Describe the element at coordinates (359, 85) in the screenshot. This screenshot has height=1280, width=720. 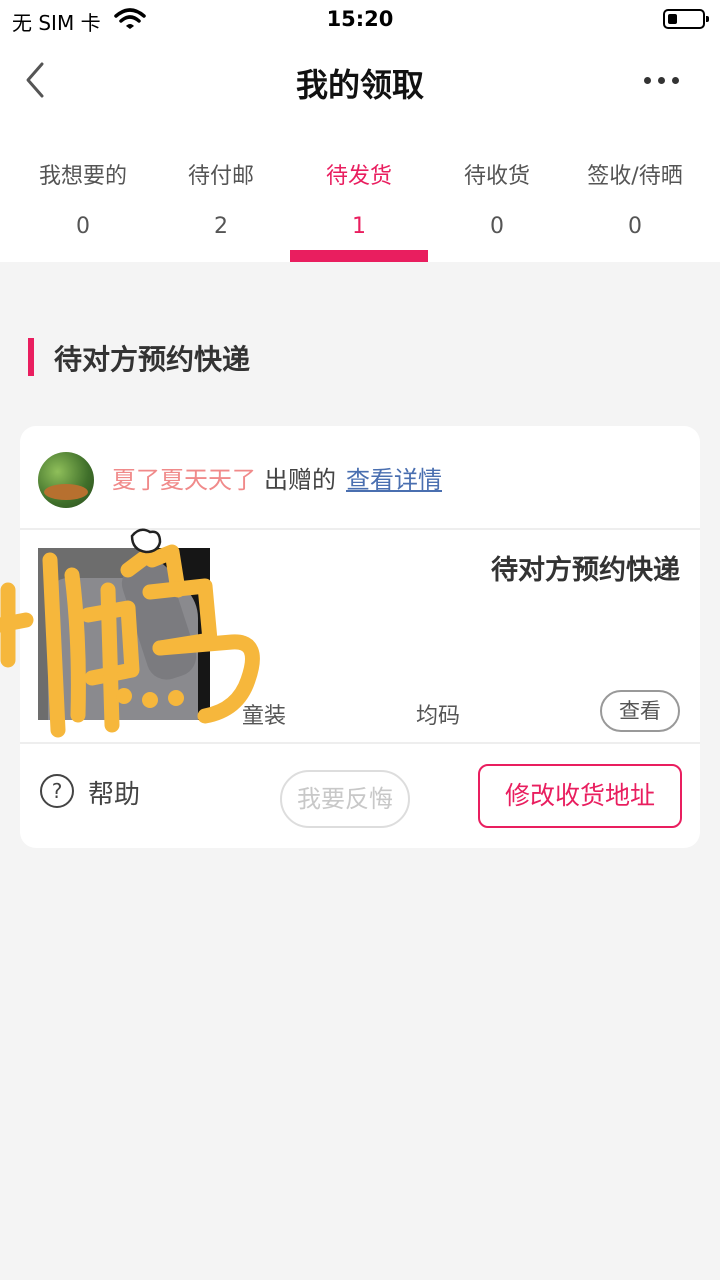
I see `page-title: 我的领取` at that location.